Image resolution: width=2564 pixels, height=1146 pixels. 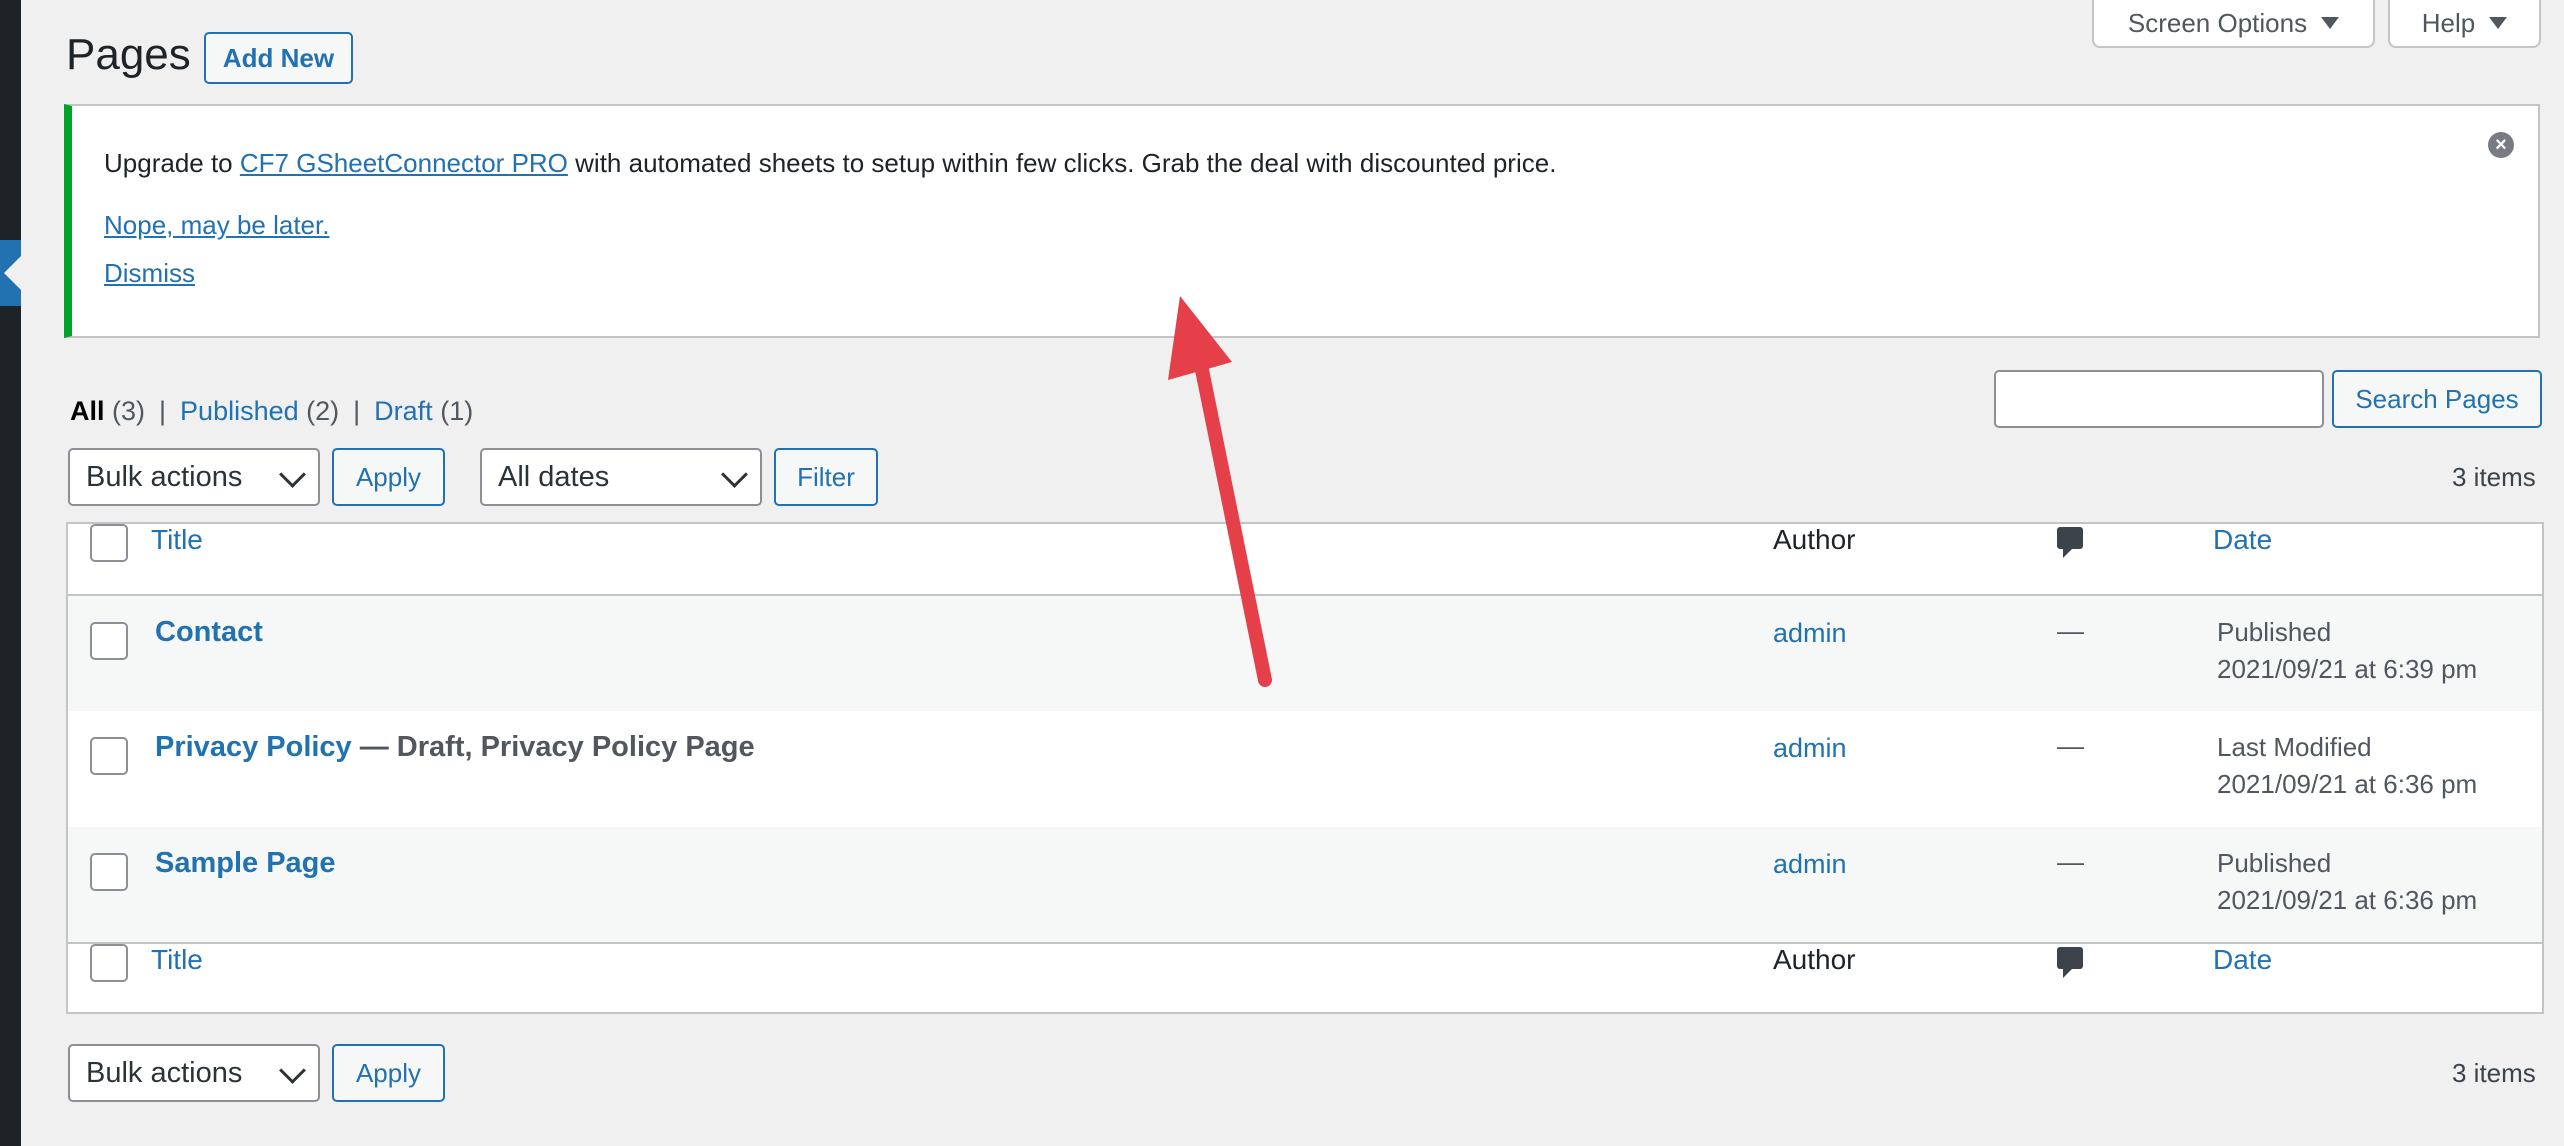 What do you see at coordinates (1220, 491) in the screenshot?
I see `annotation-arrow-icon` at bounding box center [1220, 491].